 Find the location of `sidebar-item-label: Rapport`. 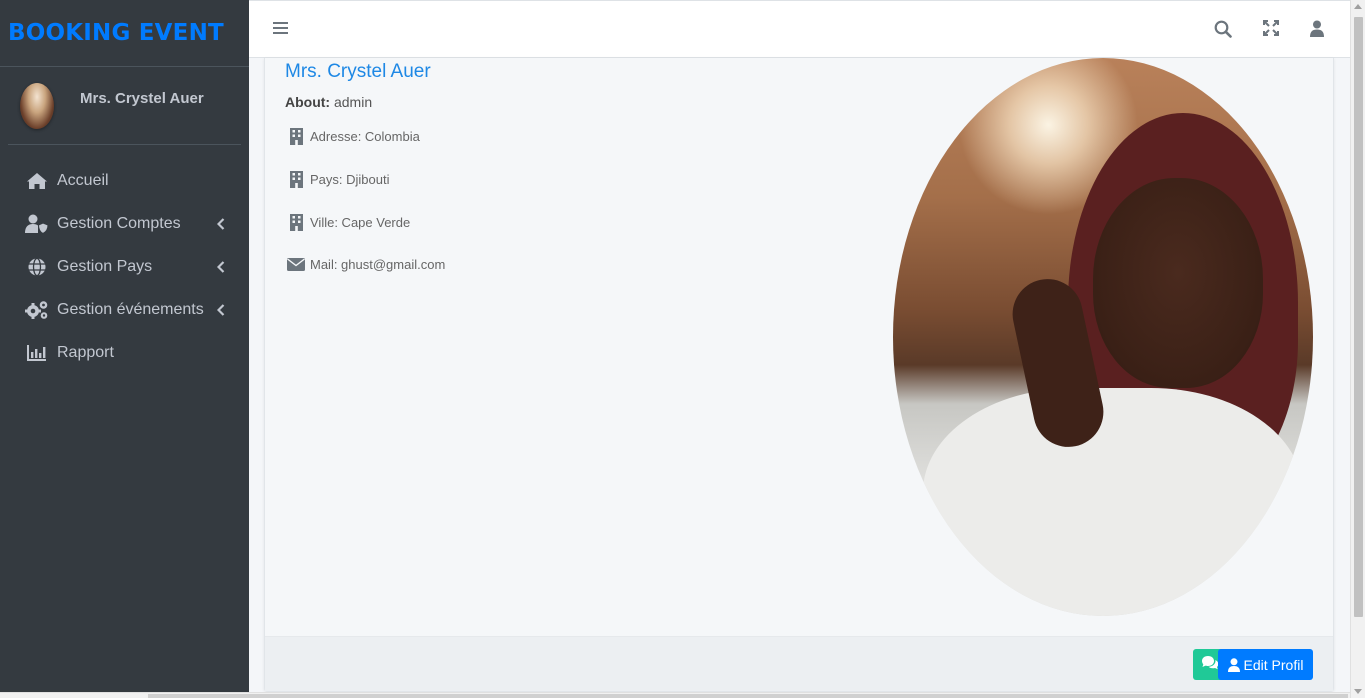

sidebar-item-label: Rapport is located at coordinates (85, 352).